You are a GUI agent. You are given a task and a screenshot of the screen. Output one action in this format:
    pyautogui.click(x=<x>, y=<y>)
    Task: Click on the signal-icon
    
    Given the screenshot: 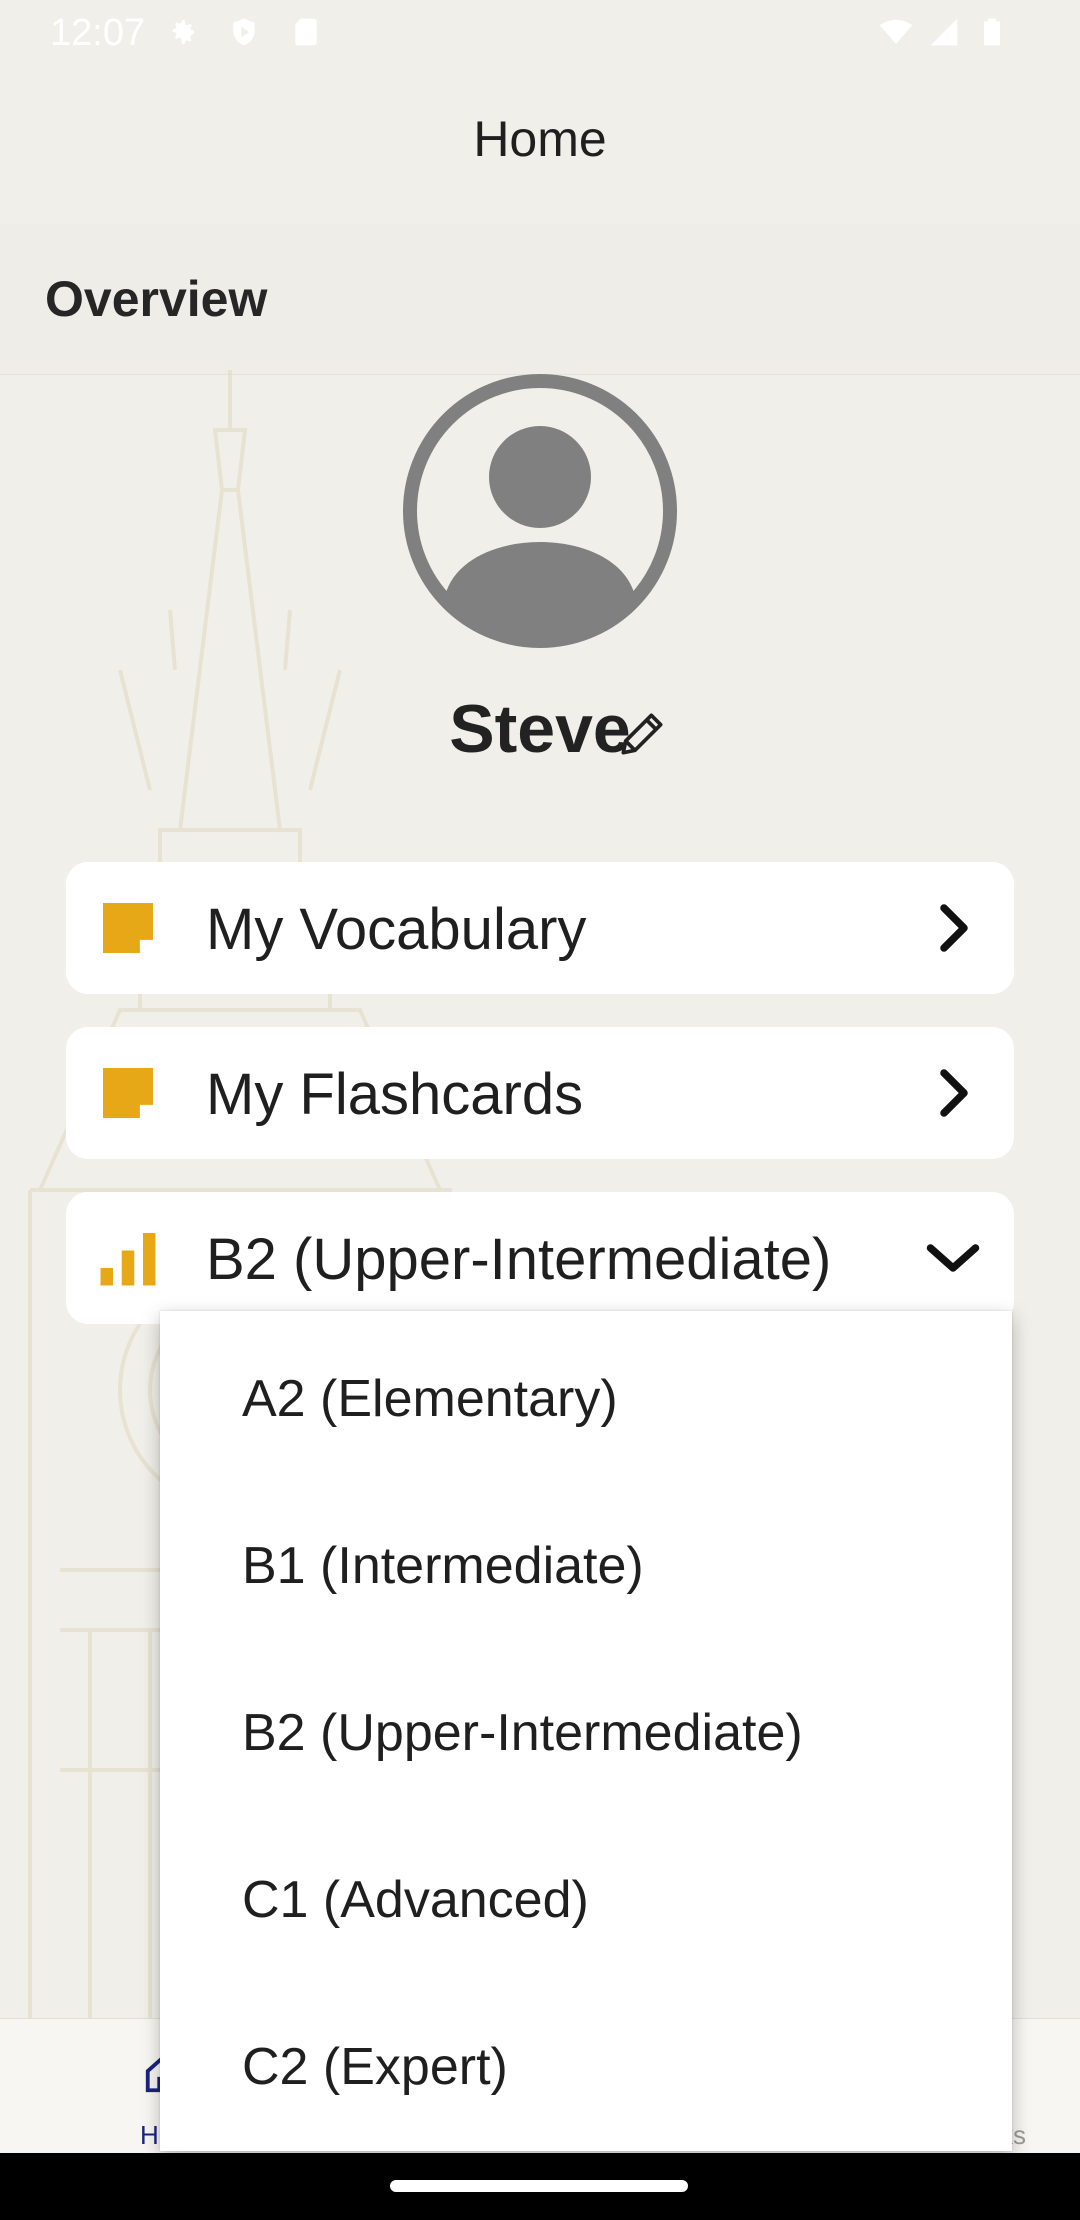 What is the action you would take?
    pyautogui.click(x=944, y=32)
    